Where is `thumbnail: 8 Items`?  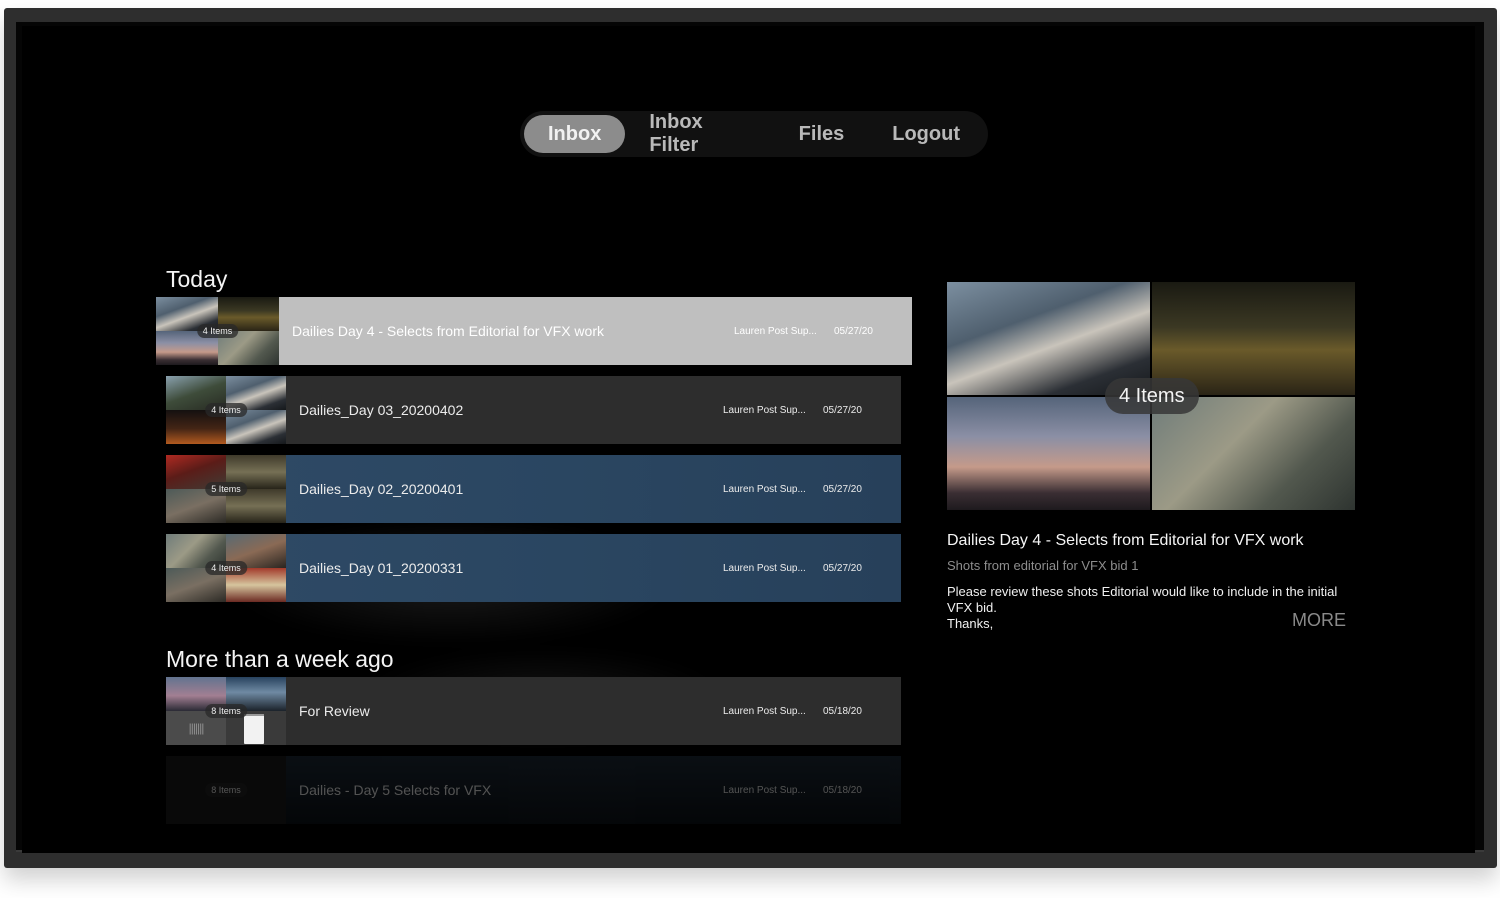 thumbnail: 8 Items is located at coordinates (226, 790).